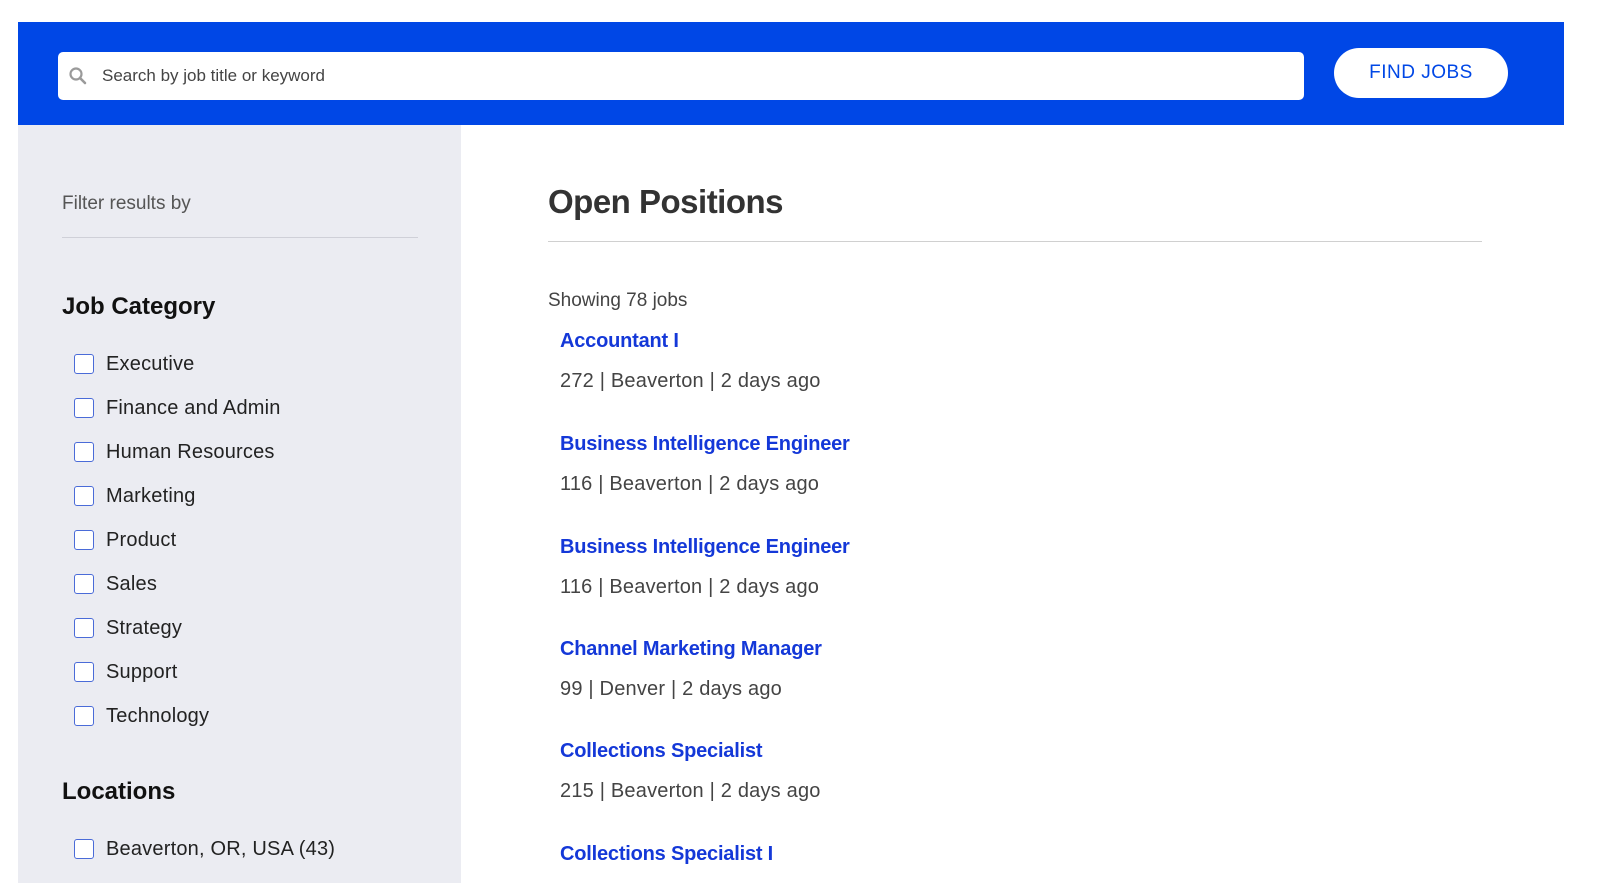  What do you see at coordinates (690, 341) in the screenshot?
I see `job-title-link: Accountant I` at bounding box center [690, 341].